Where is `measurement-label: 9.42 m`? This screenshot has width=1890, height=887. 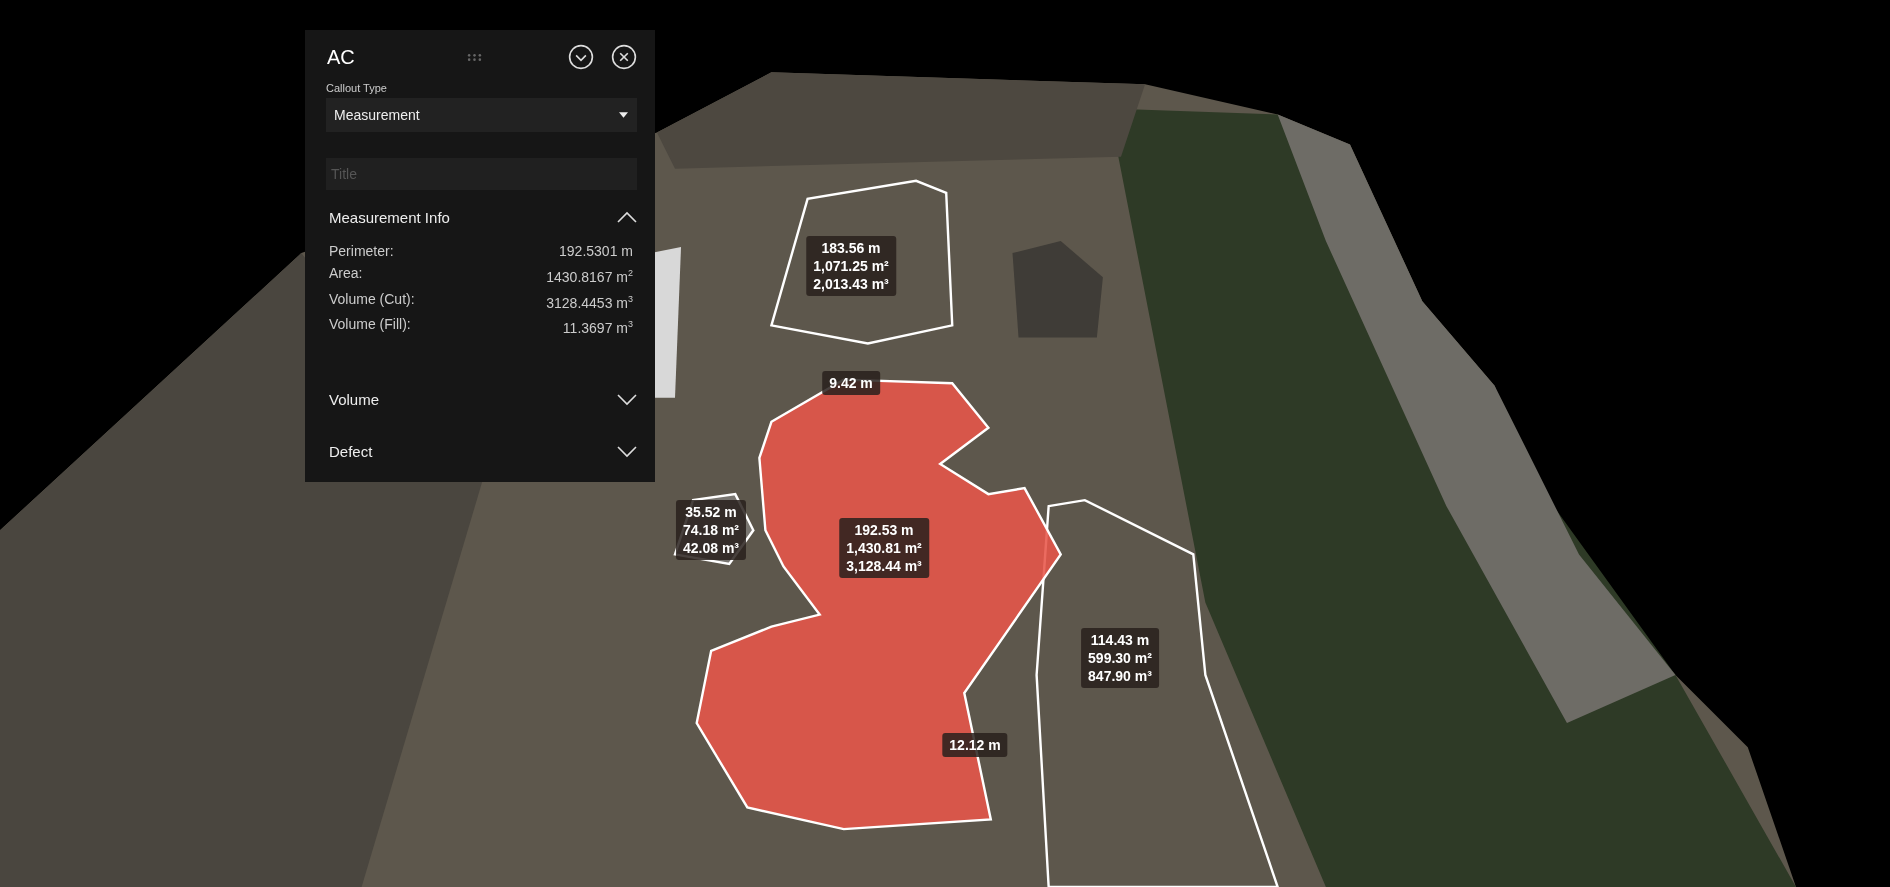
measurement-label: 9.42 m is located at coordinates (851, 383).